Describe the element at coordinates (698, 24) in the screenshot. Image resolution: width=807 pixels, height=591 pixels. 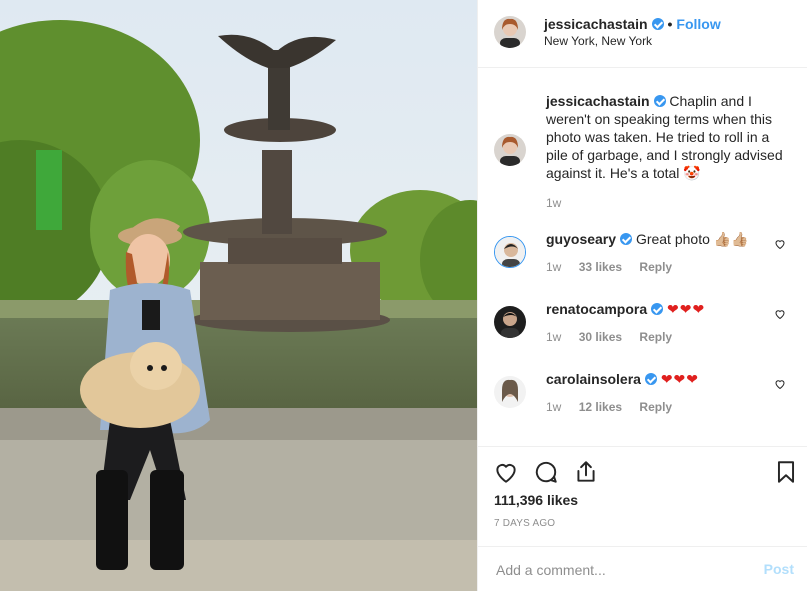
I see `follow-button: Follow` at that location.